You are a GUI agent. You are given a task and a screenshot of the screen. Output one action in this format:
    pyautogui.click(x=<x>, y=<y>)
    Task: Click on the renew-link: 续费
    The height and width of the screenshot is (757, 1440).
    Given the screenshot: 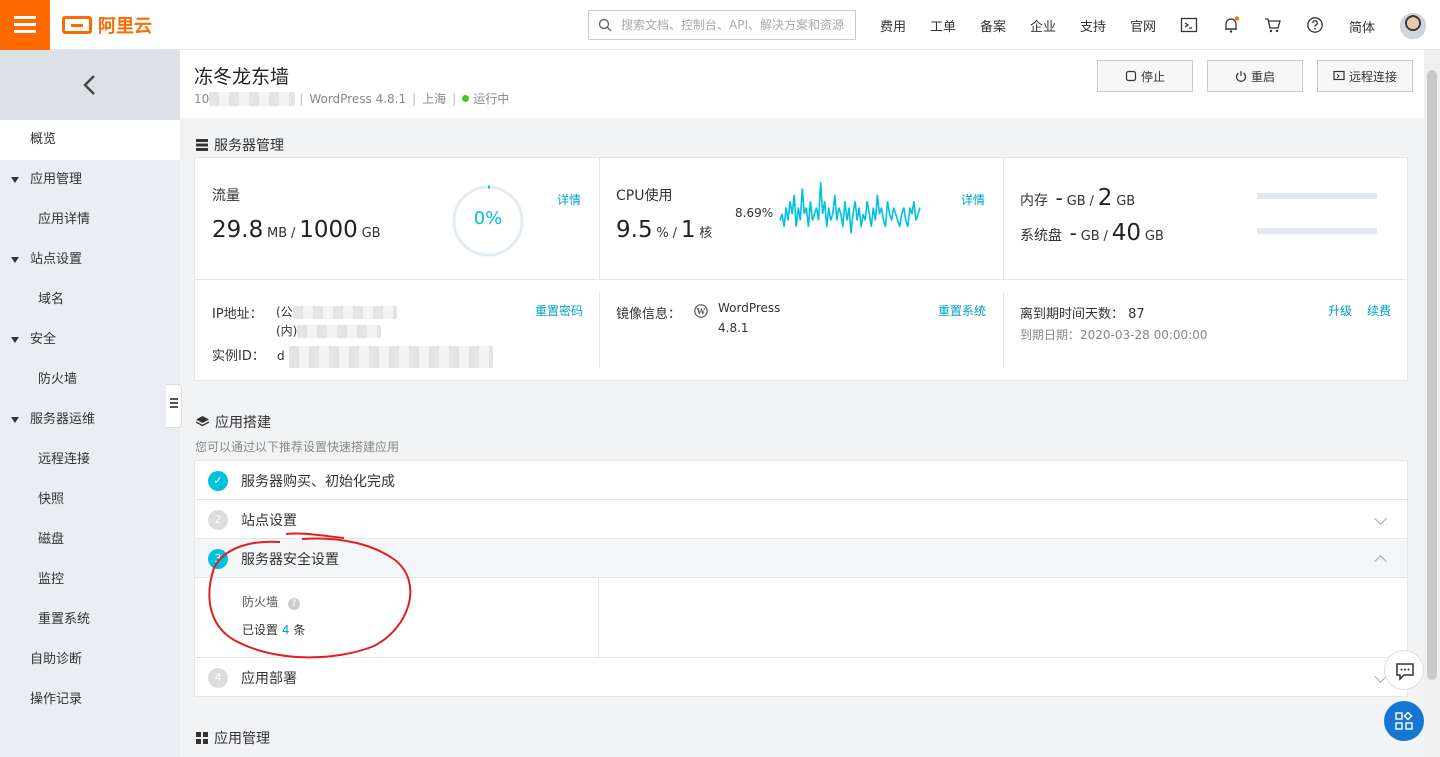 What is the action you would take?
    pyautogui.click(x=1379, y=310)
    